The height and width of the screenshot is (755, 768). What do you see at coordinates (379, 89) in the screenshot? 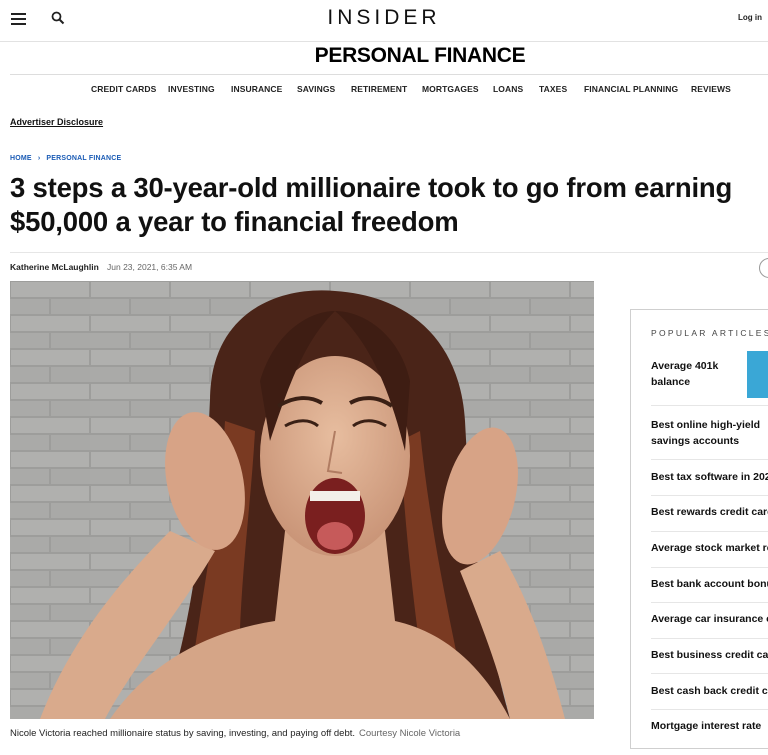
I see `nav-retirement: RETIREMENT` at bounding box center [379, 89].